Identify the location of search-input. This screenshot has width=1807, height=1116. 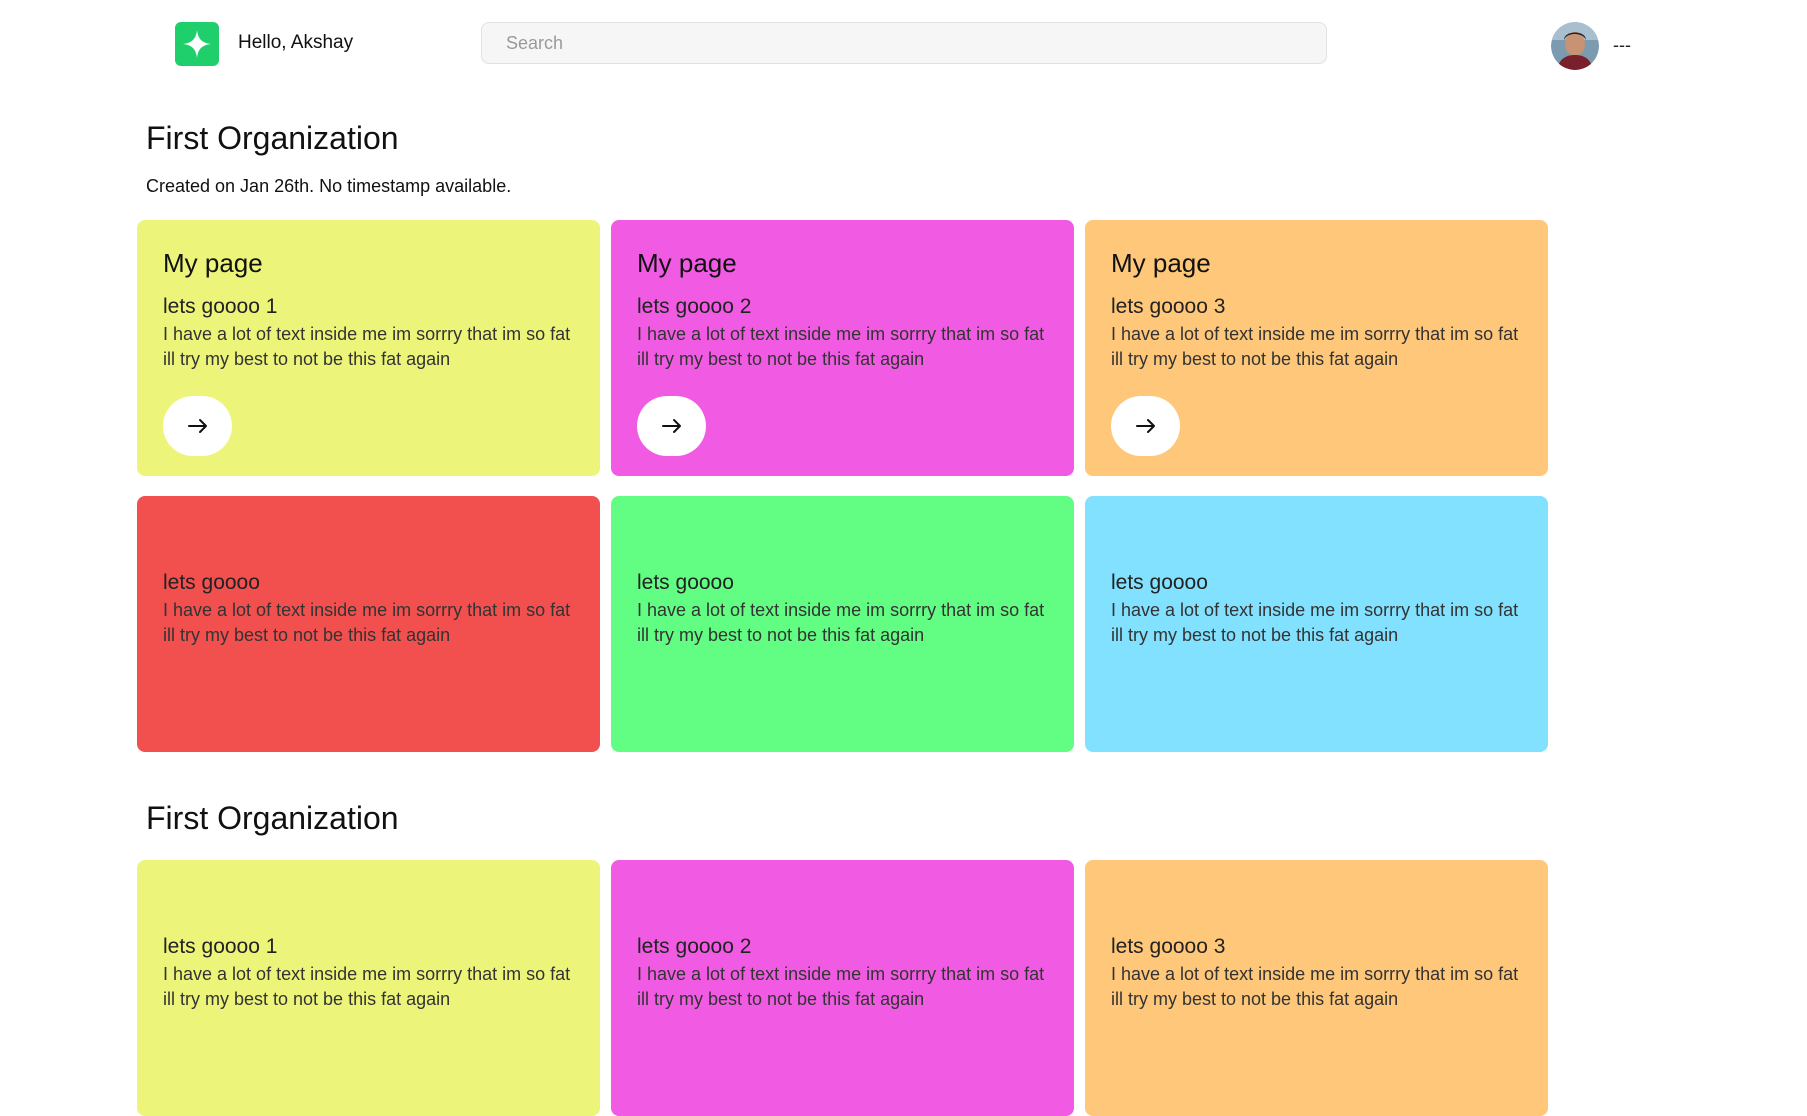
(904, 43).